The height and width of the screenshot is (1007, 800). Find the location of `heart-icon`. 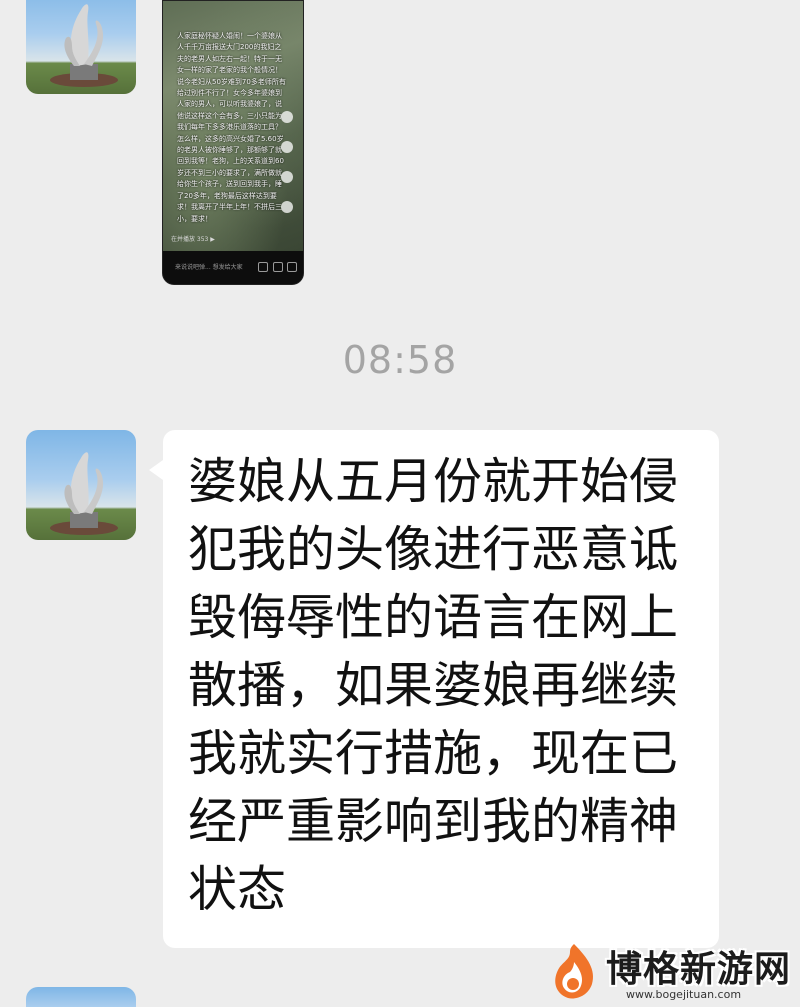

heart-icon is located at coordinates (287, 147).